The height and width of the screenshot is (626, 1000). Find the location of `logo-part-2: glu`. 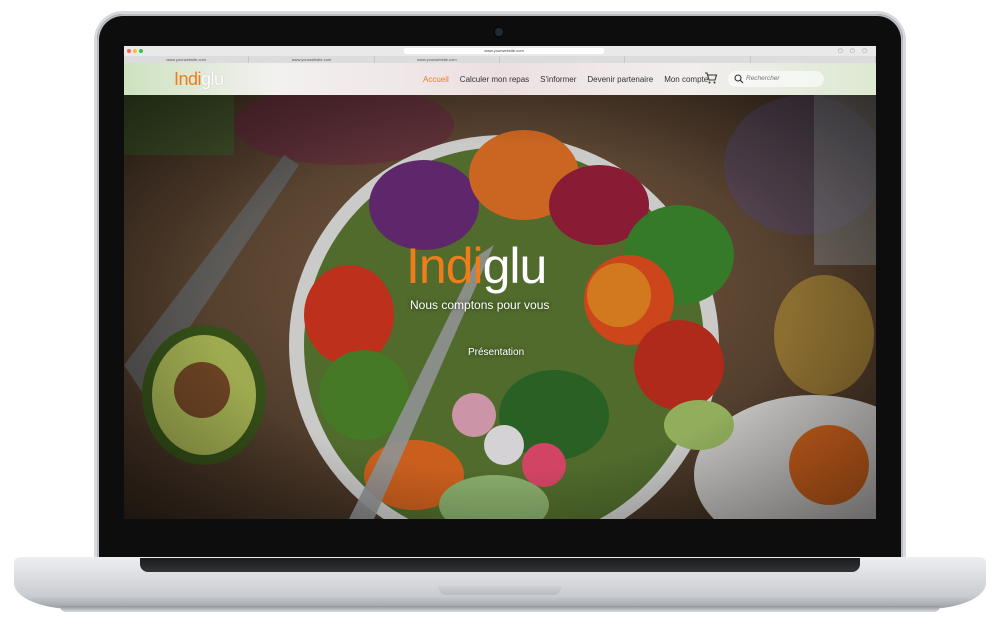

logo-part-2: glu is located at coordinates (212, 79).